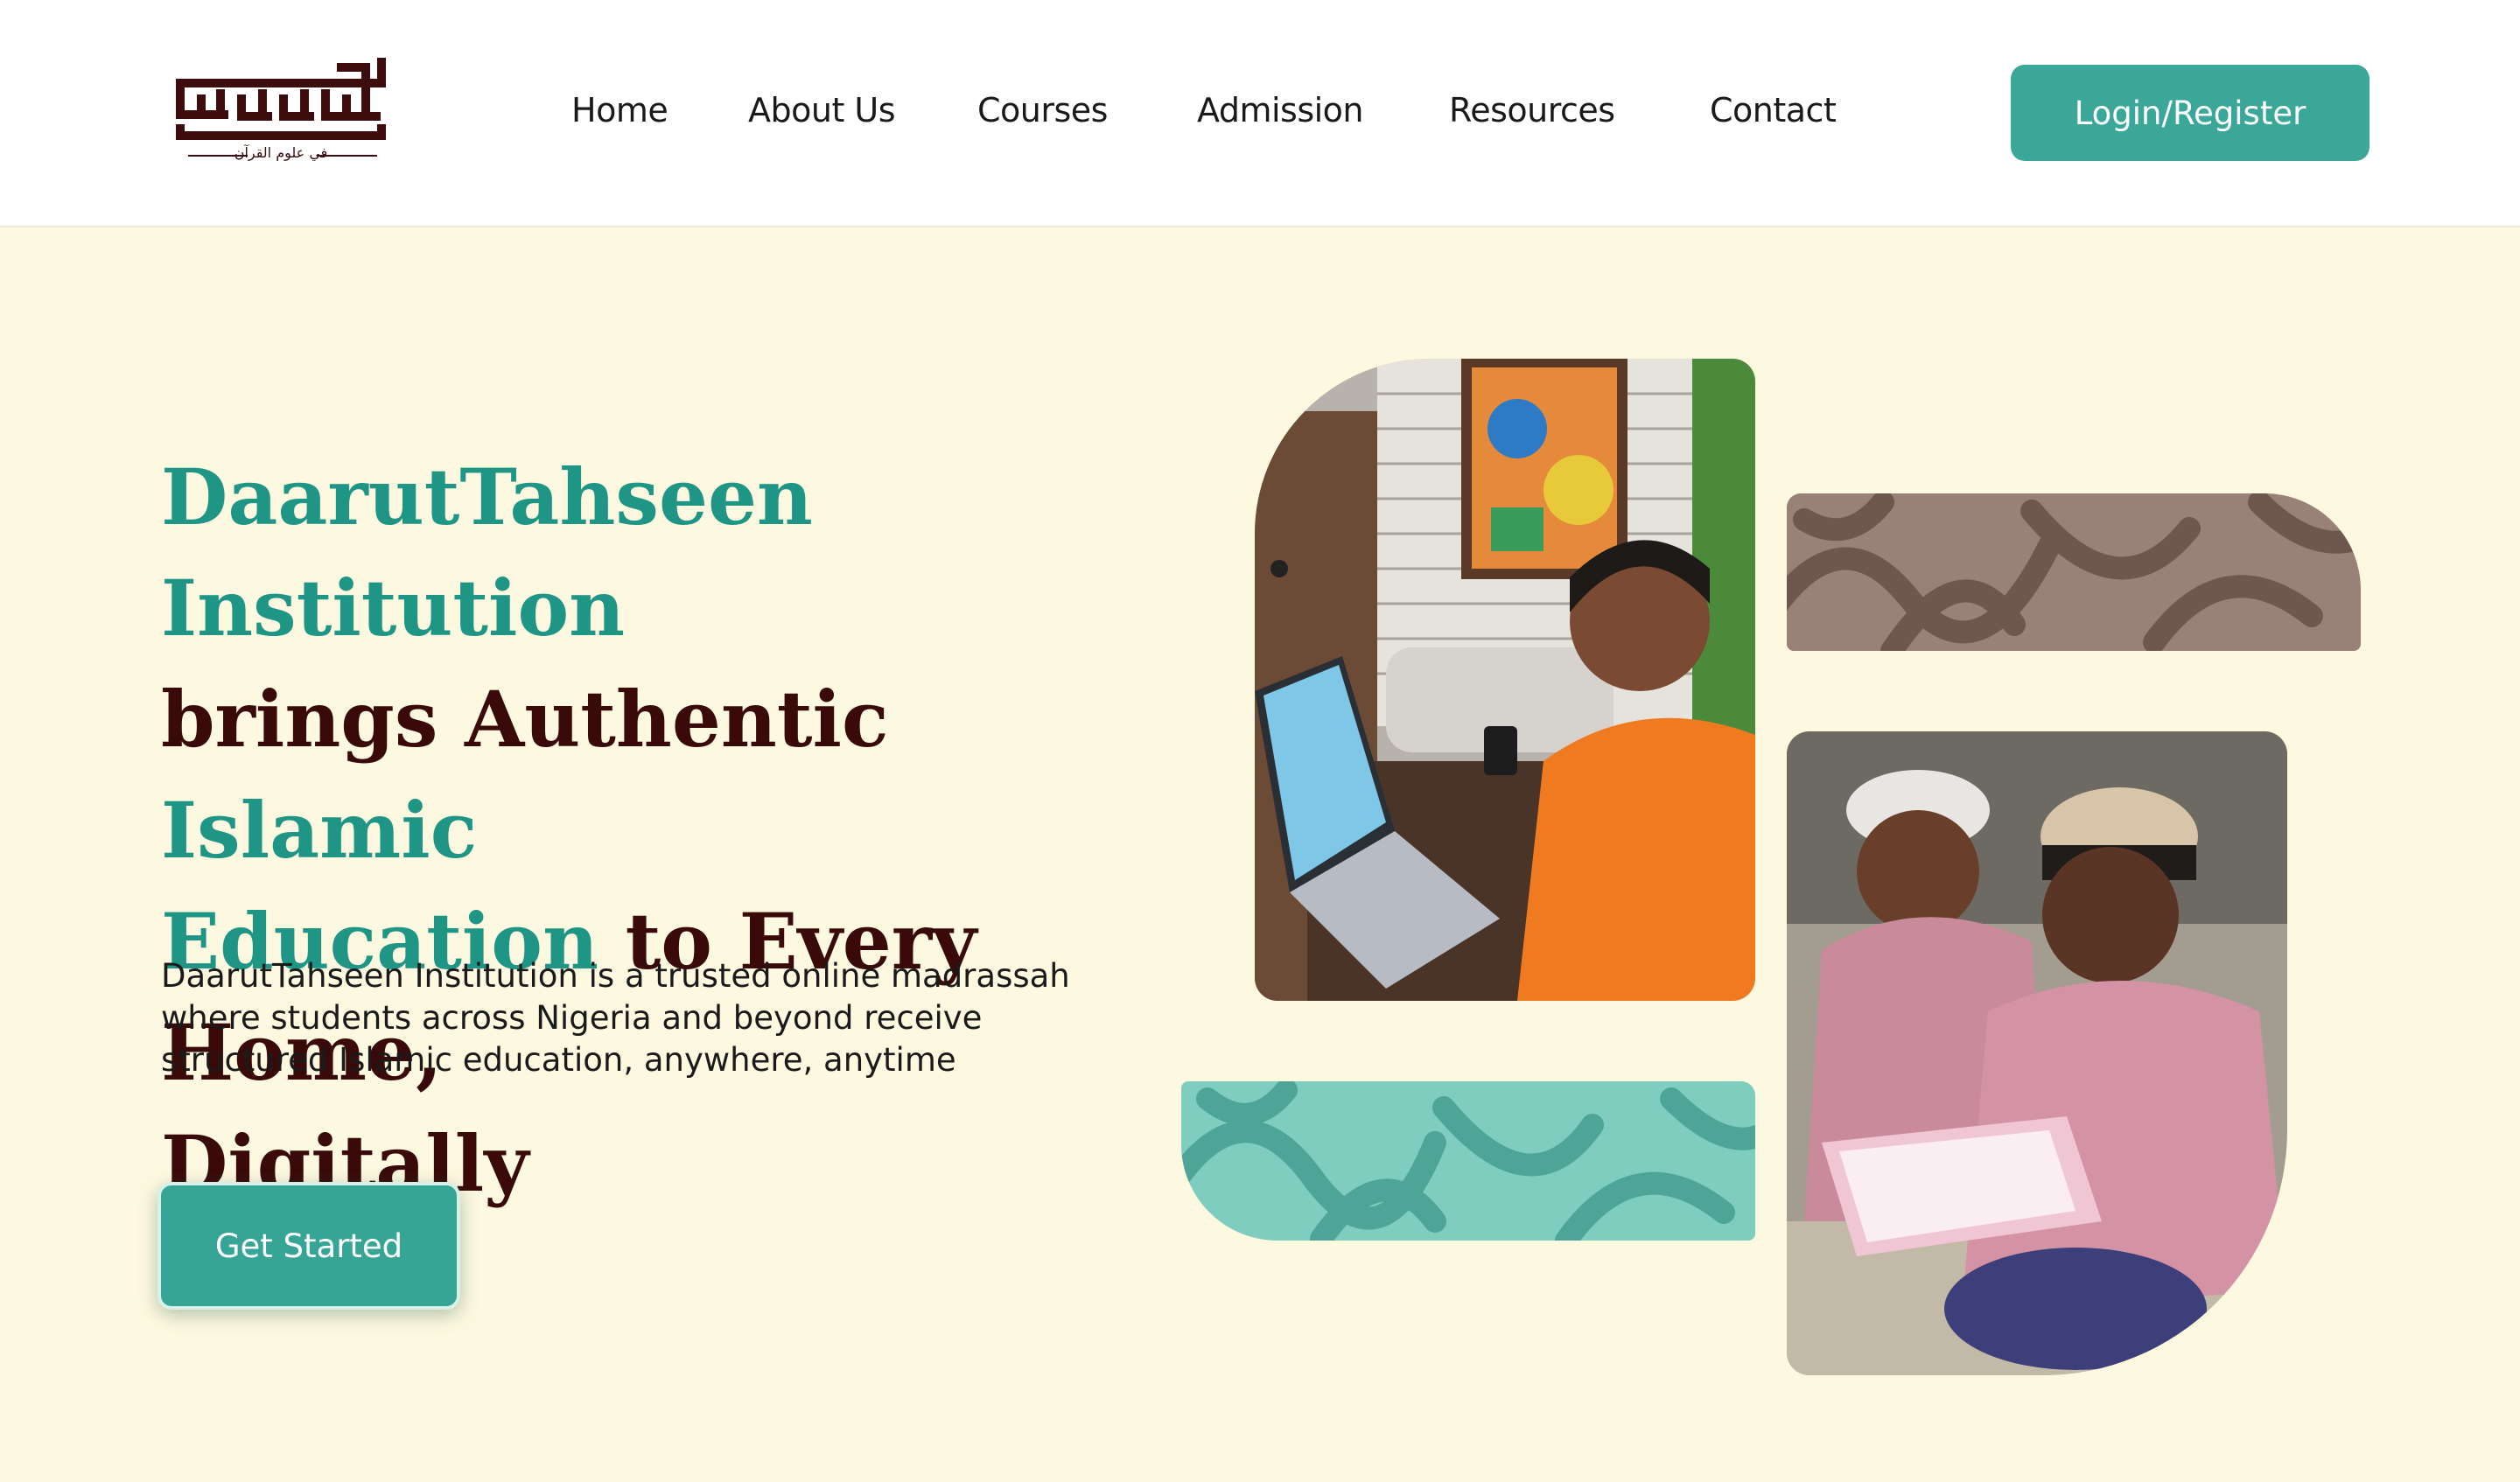  Describe the element at coordinates (1773, 110) in the screenshot. I see `nav-contact: Contact` at that location.